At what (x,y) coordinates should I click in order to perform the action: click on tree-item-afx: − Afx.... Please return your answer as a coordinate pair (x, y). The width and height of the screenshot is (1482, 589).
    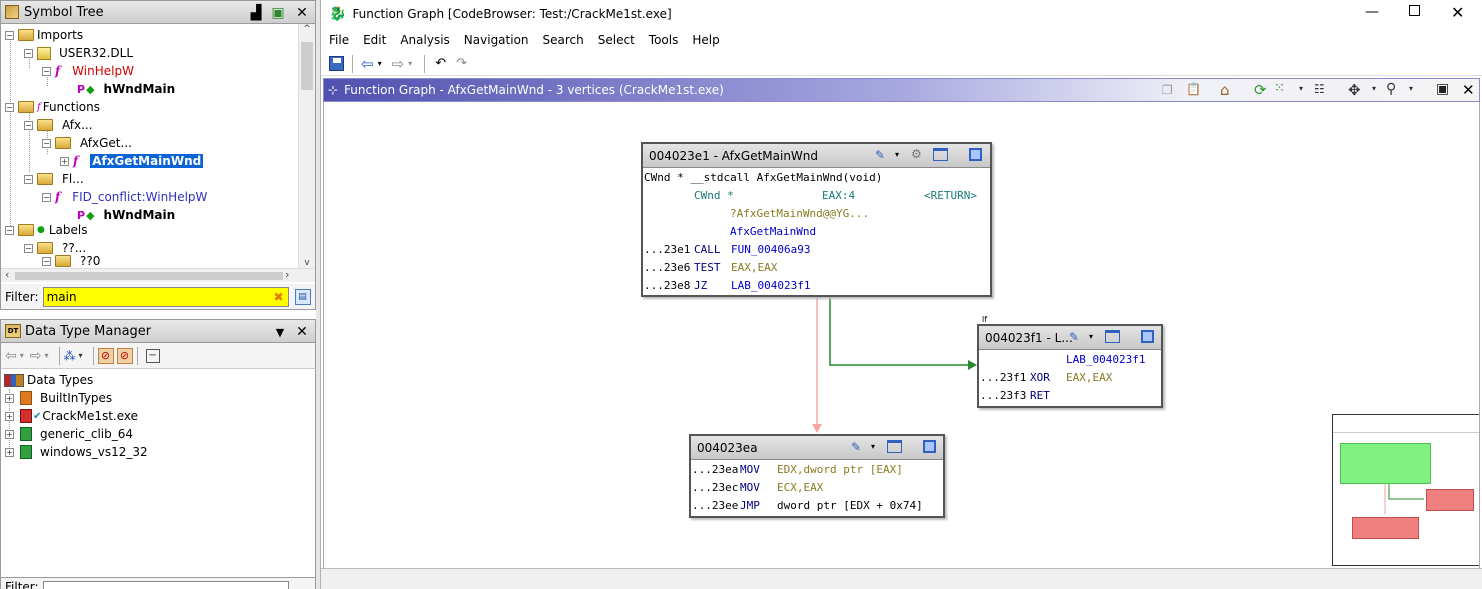
    Looking at the image, I should click on (58, 125).